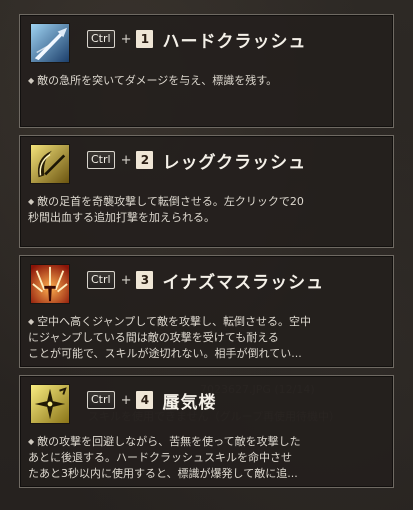 The width and height of the screenshot is (413, 510). I want to click on number-key: 1, so click(145, 39).